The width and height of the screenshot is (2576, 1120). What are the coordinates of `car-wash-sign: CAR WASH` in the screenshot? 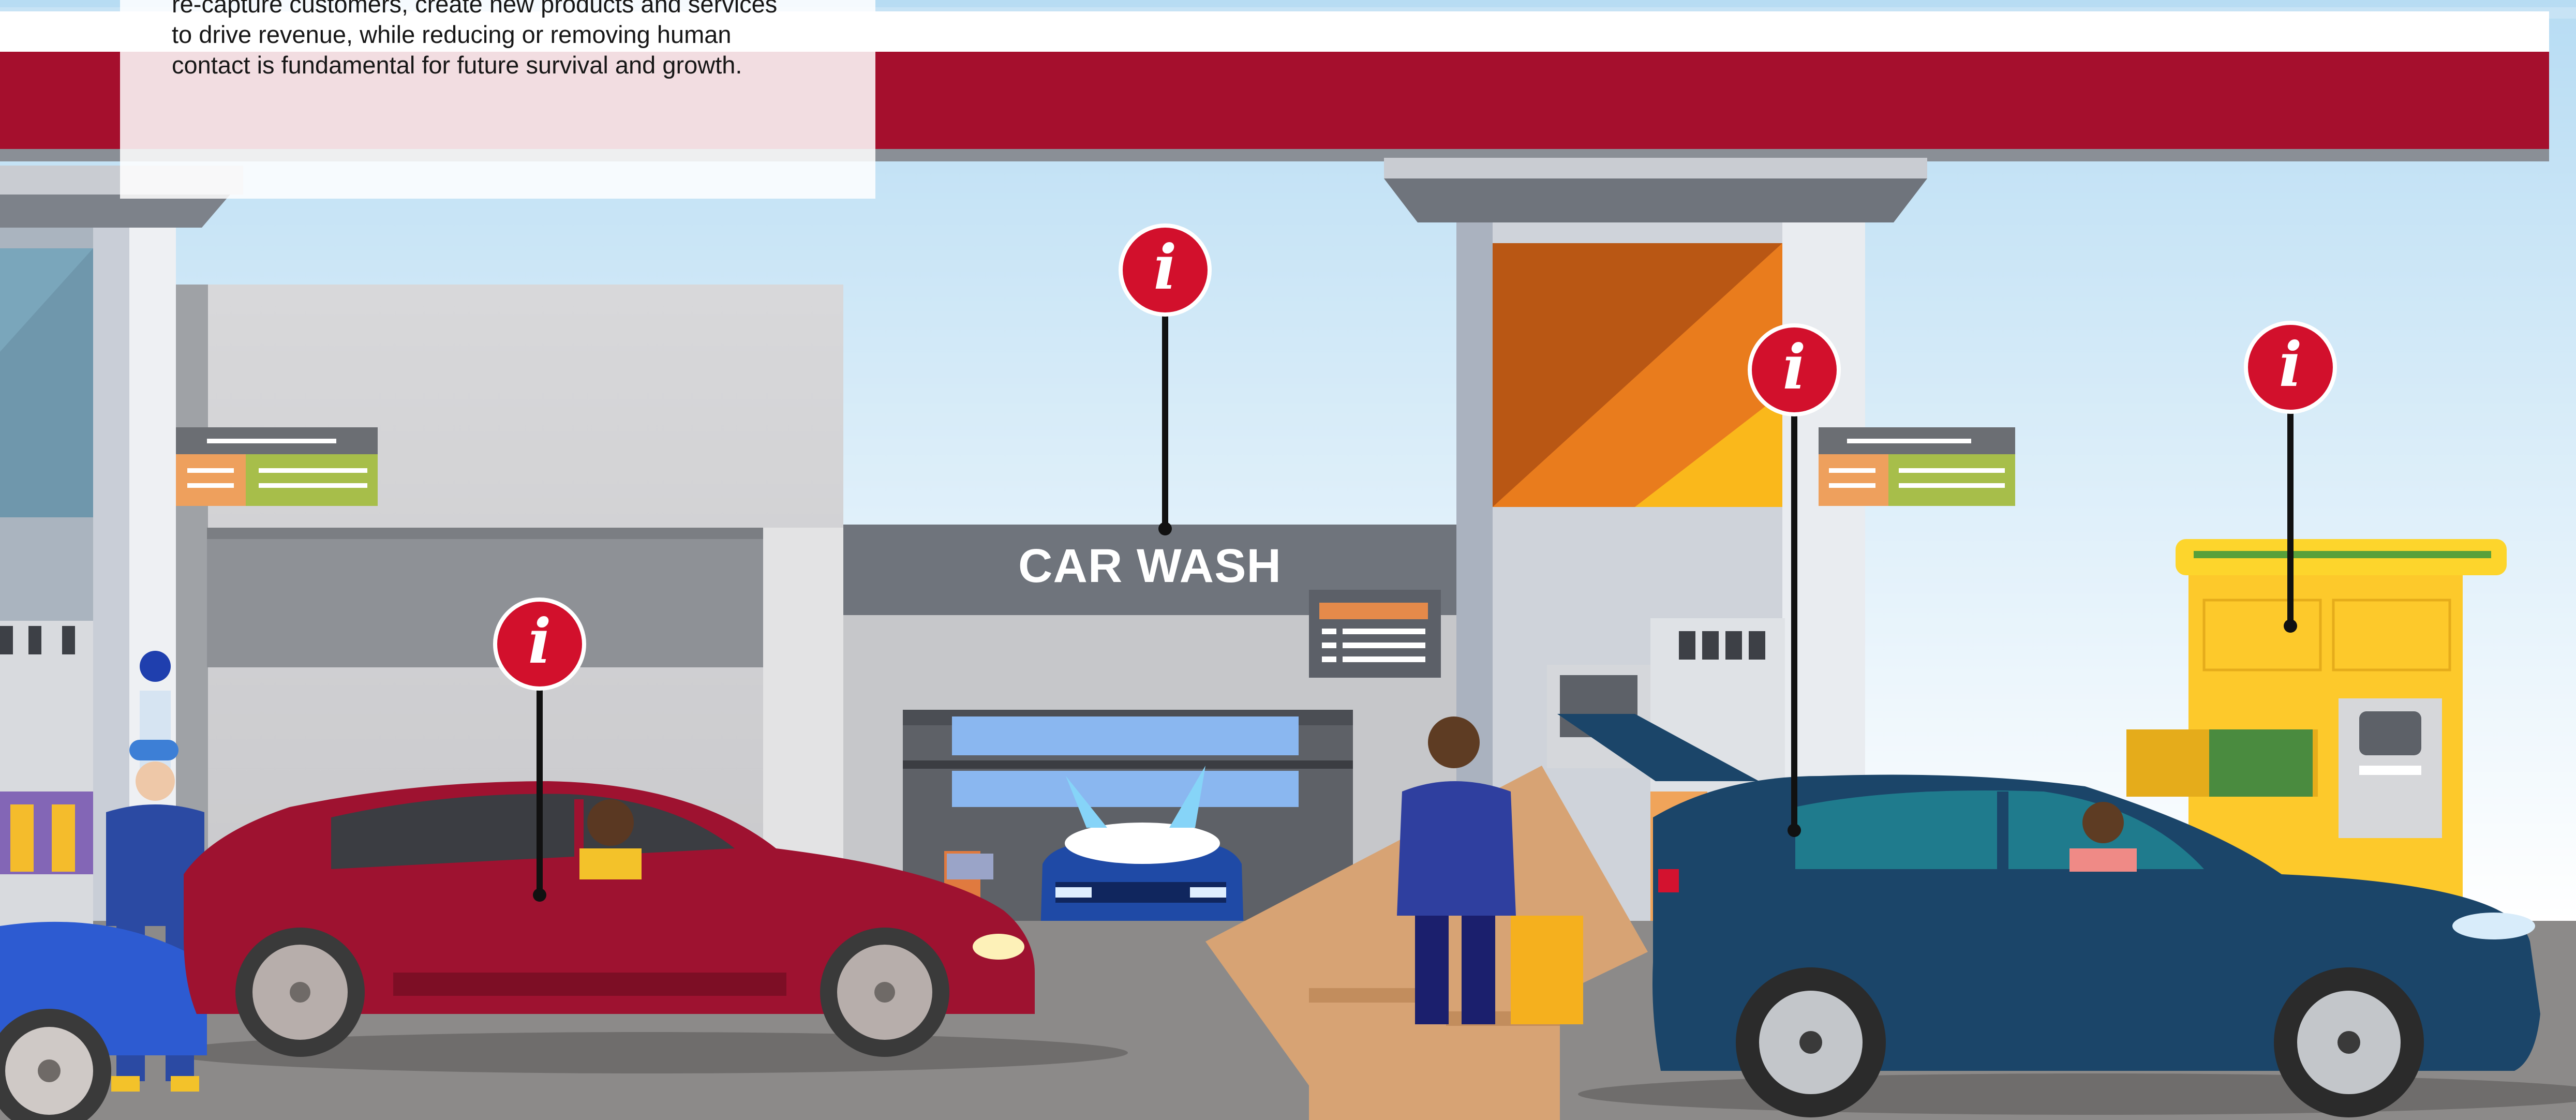 It's located at (1150, 565).